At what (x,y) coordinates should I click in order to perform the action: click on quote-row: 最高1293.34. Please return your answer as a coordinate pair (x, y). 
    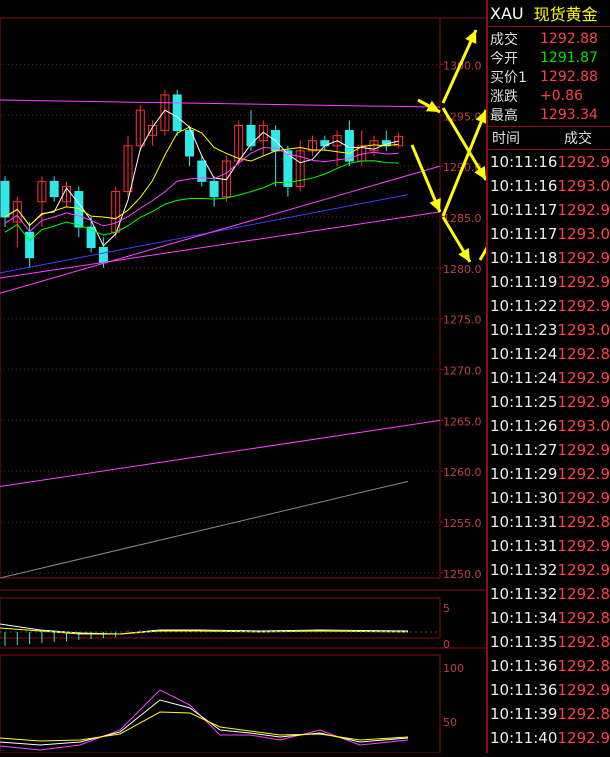
    Looking at the image, I should click on (549, 114).